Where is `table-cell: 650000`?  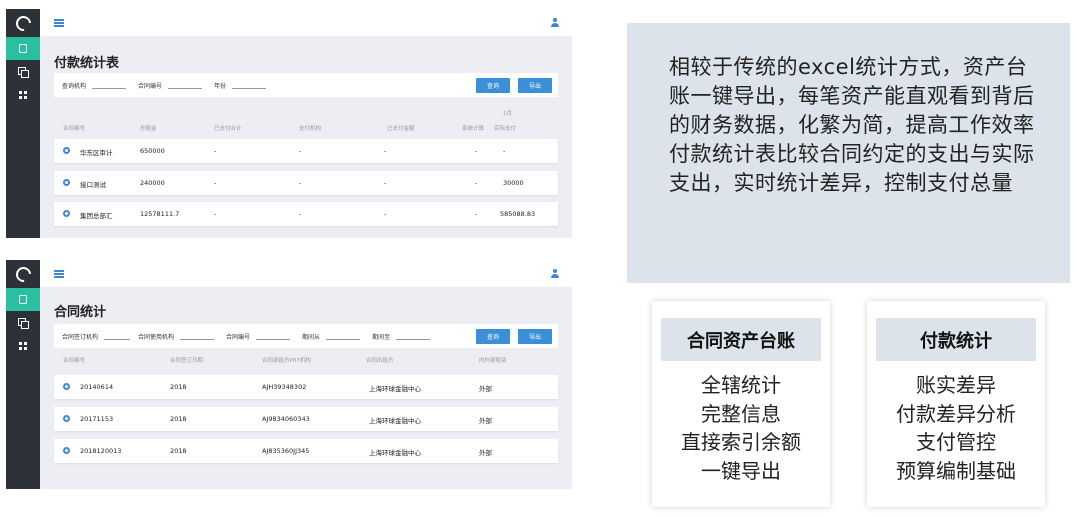 table-cell: 650000 is located at coordinates (152, 151).